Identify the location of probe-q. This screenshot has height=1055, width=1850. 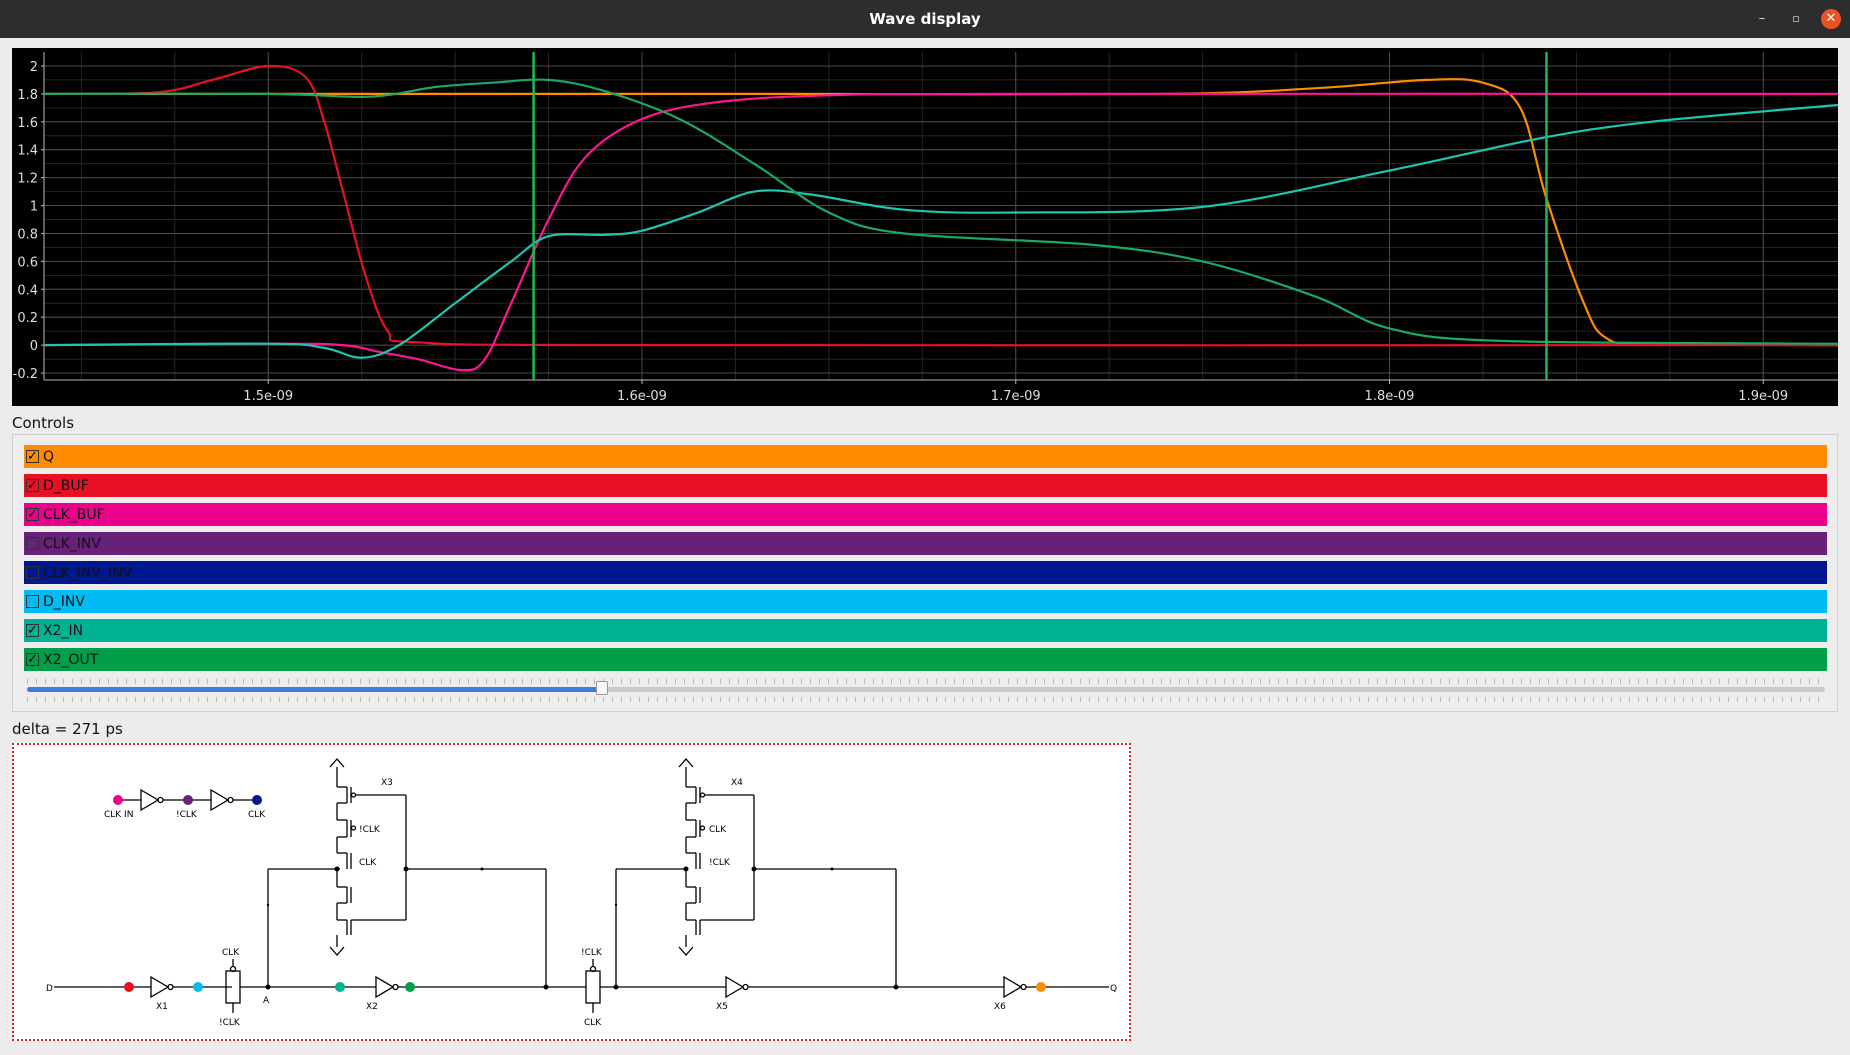
(1041, 987).